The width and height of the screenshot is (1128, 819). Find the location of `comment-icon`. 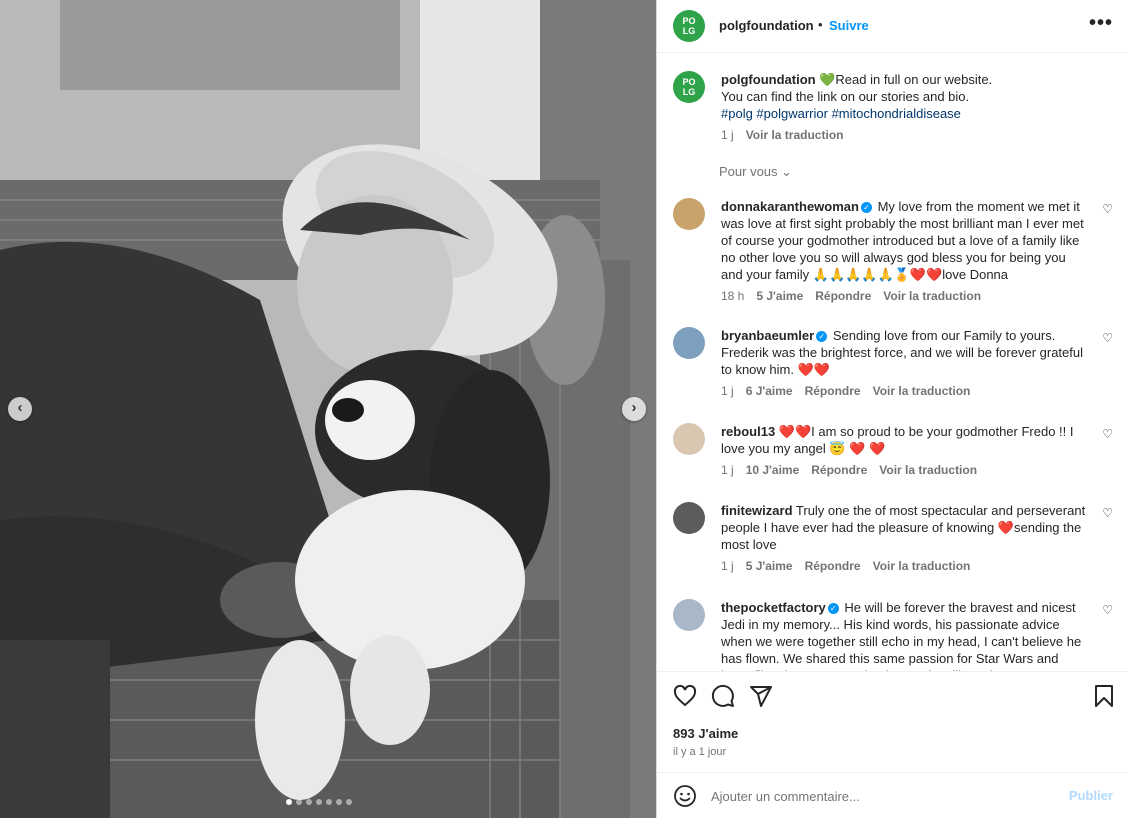

comment-icon is located at coordinates (723, 696).